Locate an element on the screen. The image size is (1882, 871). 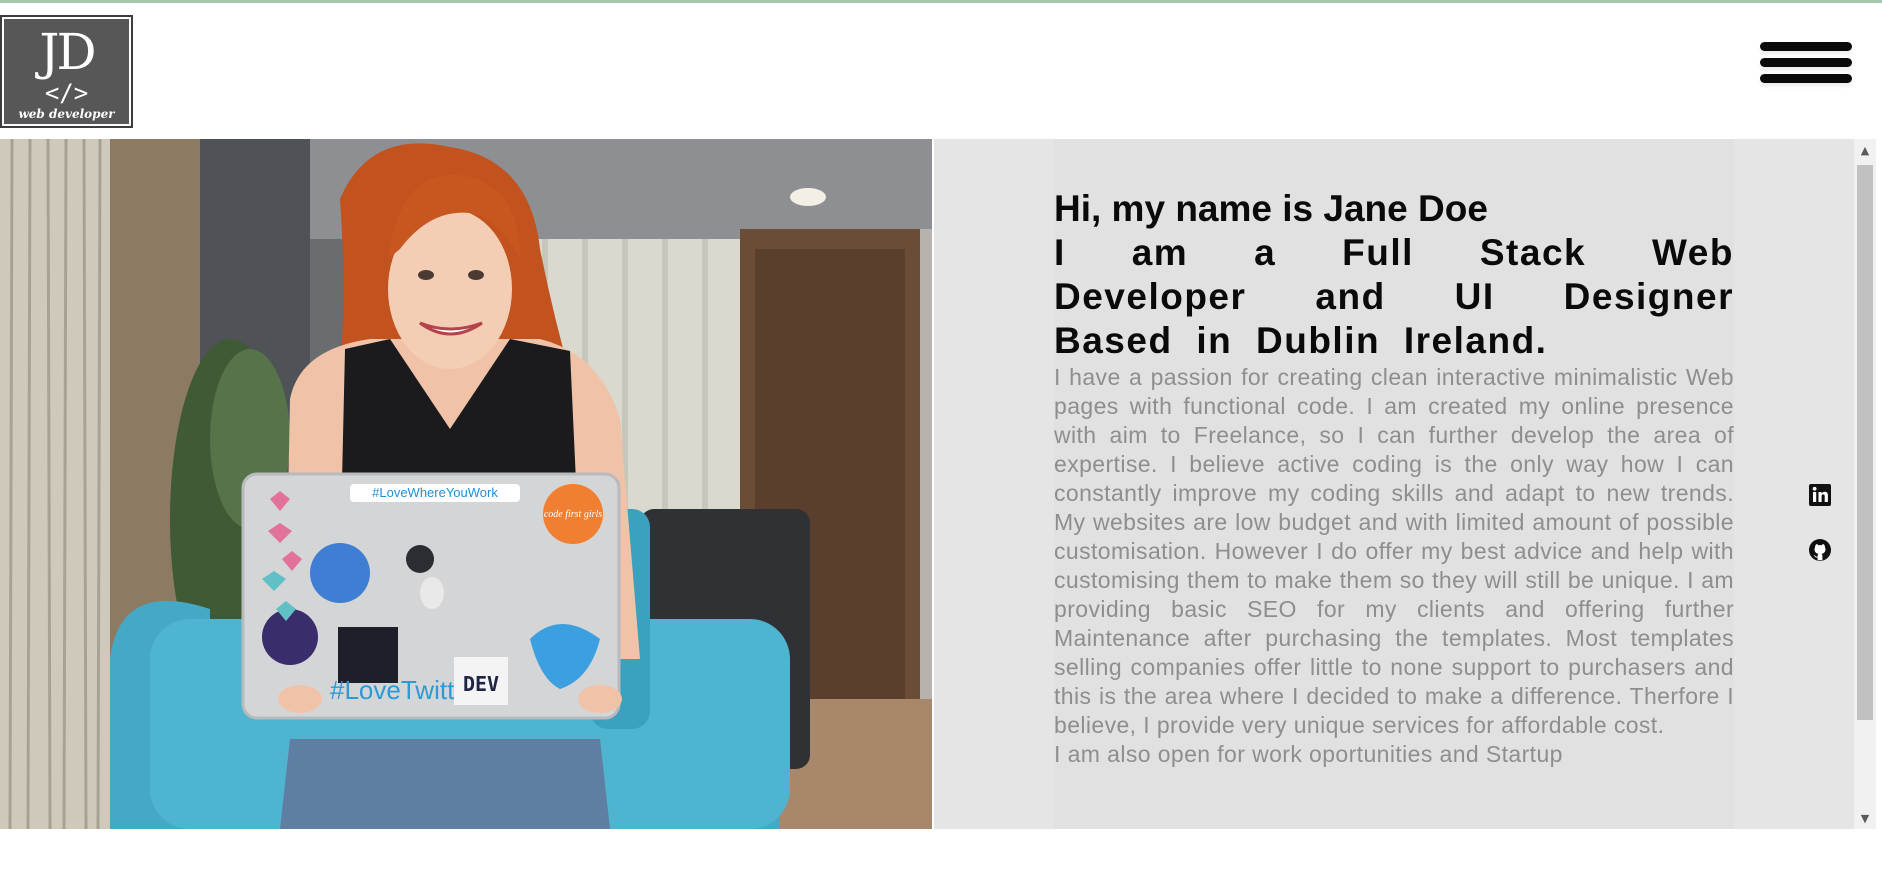
hamburger-menu-icon is located at coordinates (1806, 72).